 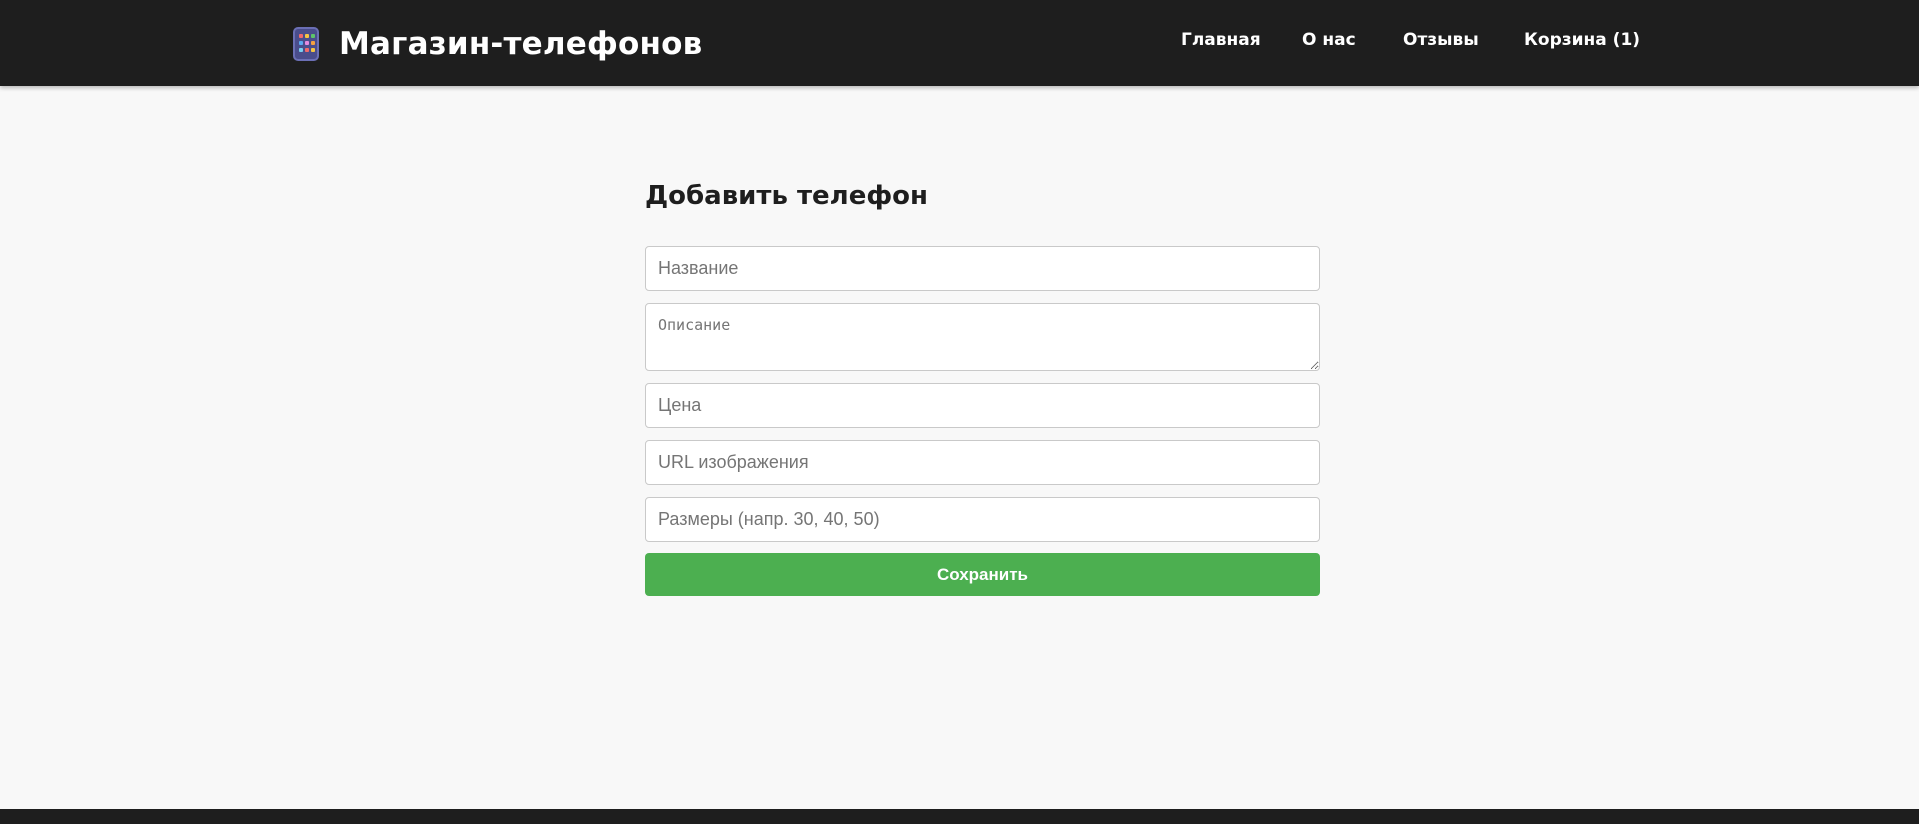 I want to click on site-title: Магазин-телефонов, so click(x=521, y=44).